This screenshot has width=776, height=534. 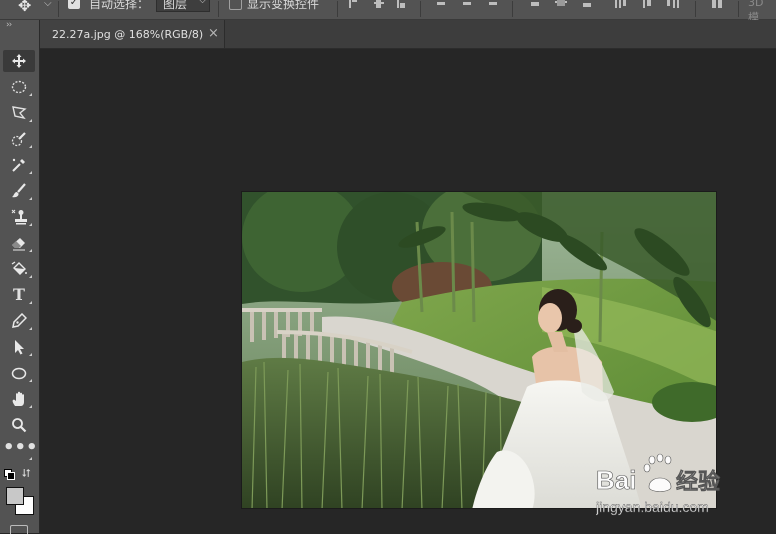 I want to click on options-bar: ✥ ⌵ ✓ 自动选择： 图层 ⌵ 显示变换控件 3D 模, so click(x=388, y=12).